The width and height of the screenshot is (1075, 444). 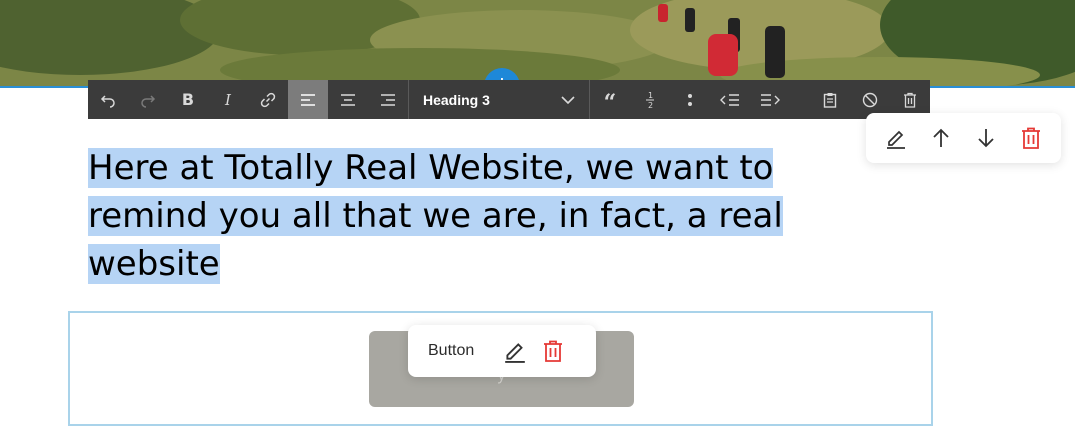 What do you see at coordinates (188, 99) in the screenshot?
I see `bold-icon: B` at bounding box center [188, 99].